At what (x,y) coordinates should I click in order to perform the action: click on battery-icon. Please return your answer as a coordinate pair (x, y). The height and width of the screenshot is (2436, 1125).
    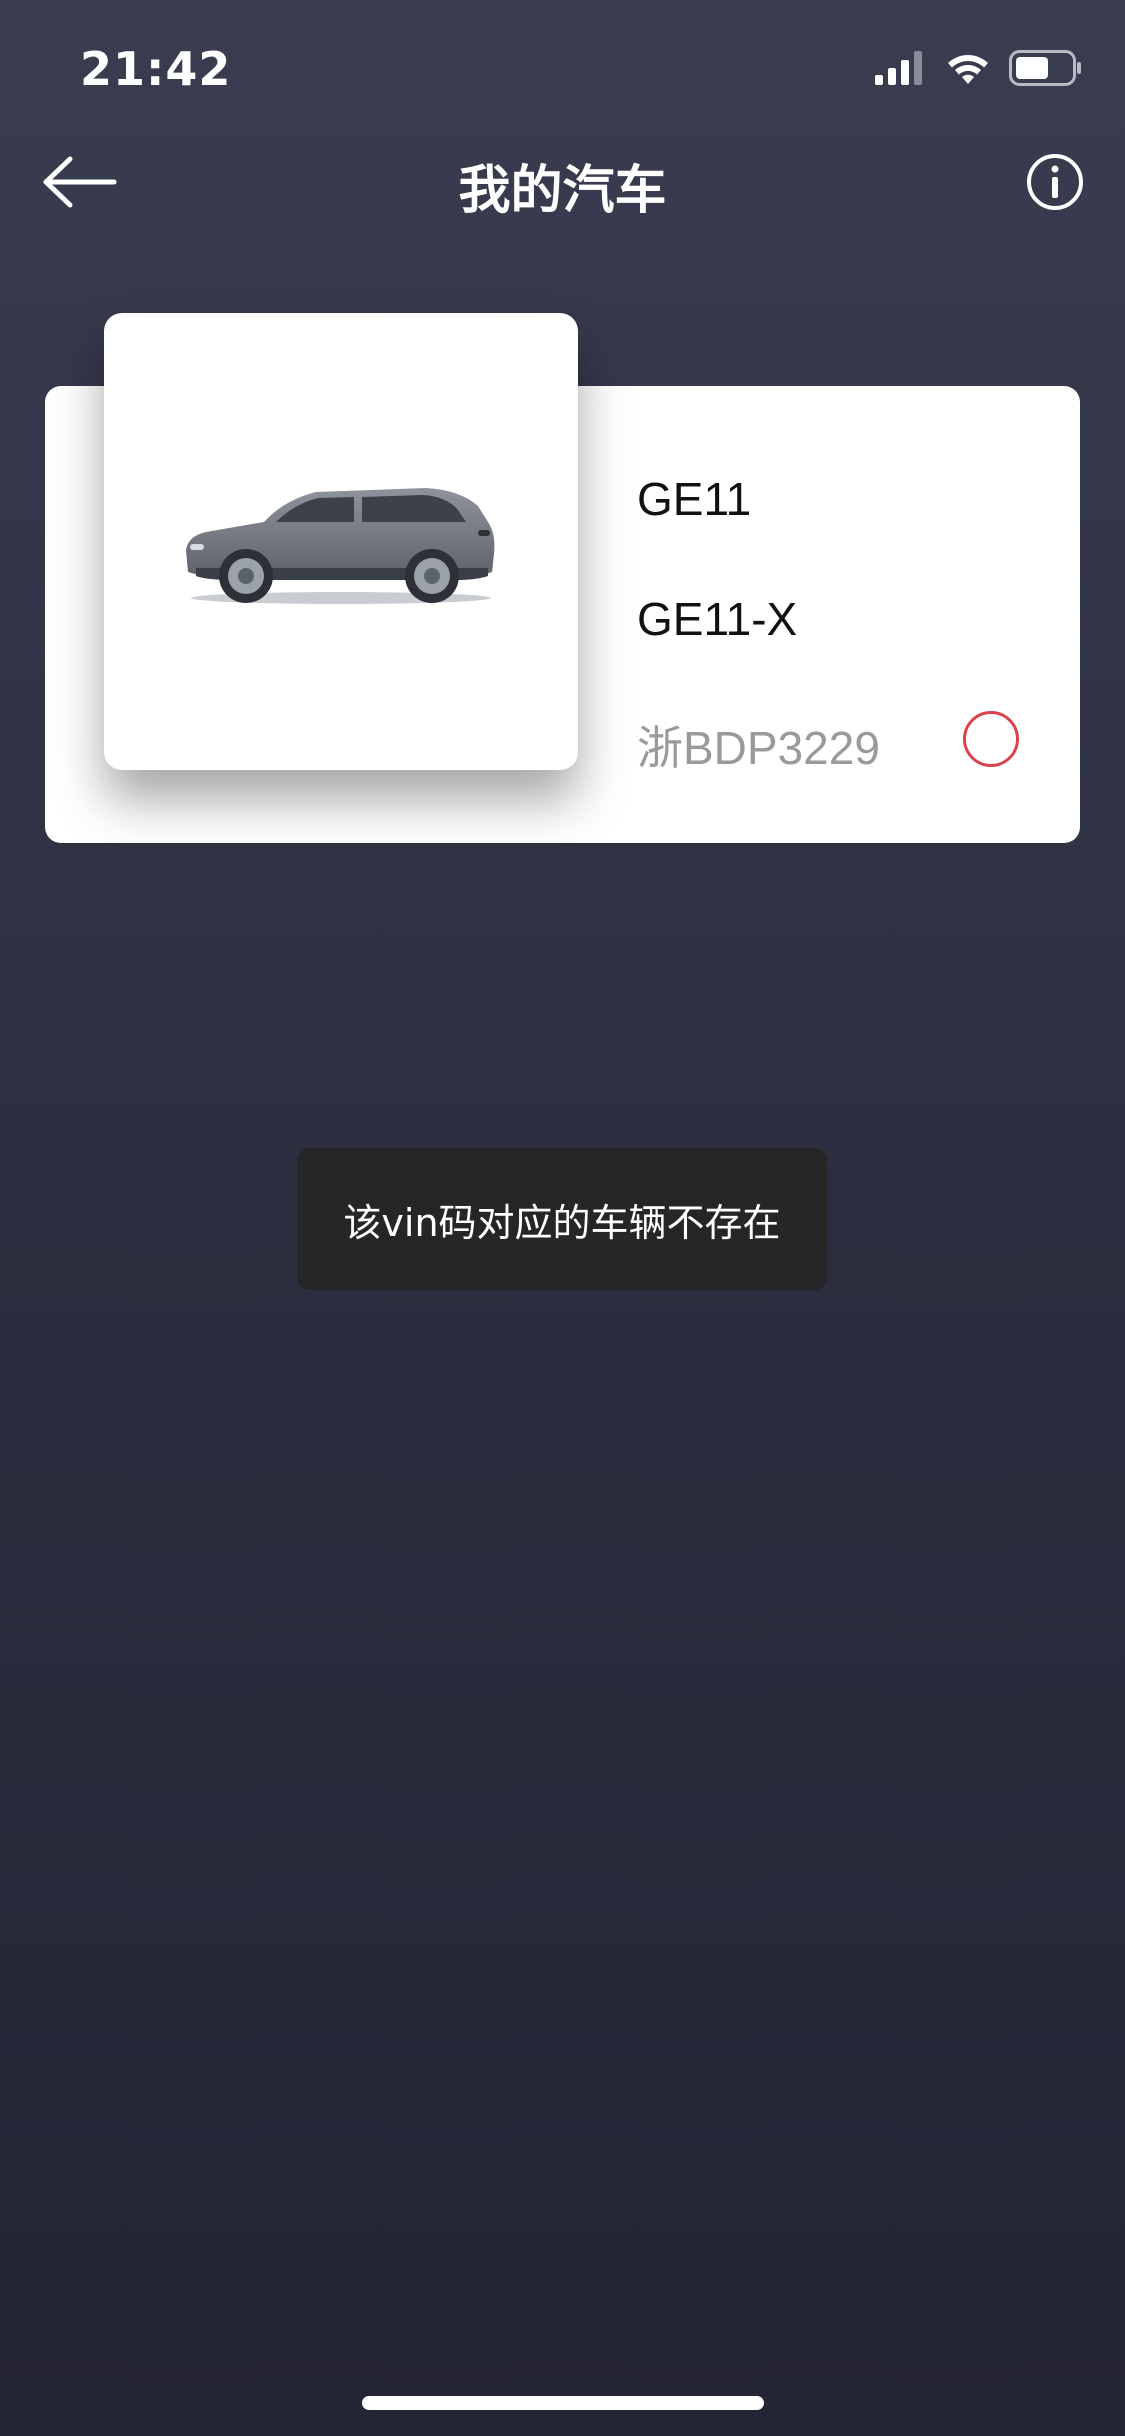
    Looking at the image, I should click on (1045, 68).